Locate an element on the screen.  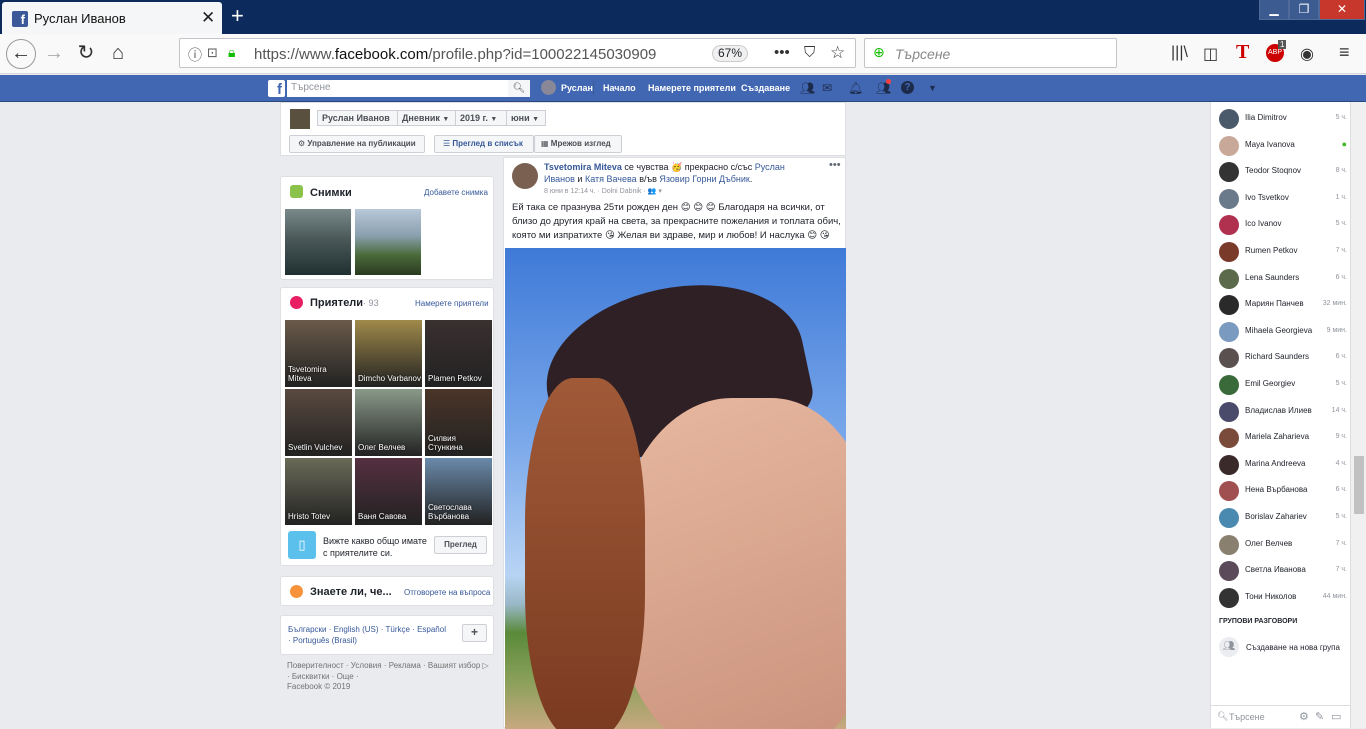
search-icon: 🔍︎ is located at coordinates (519, 88).